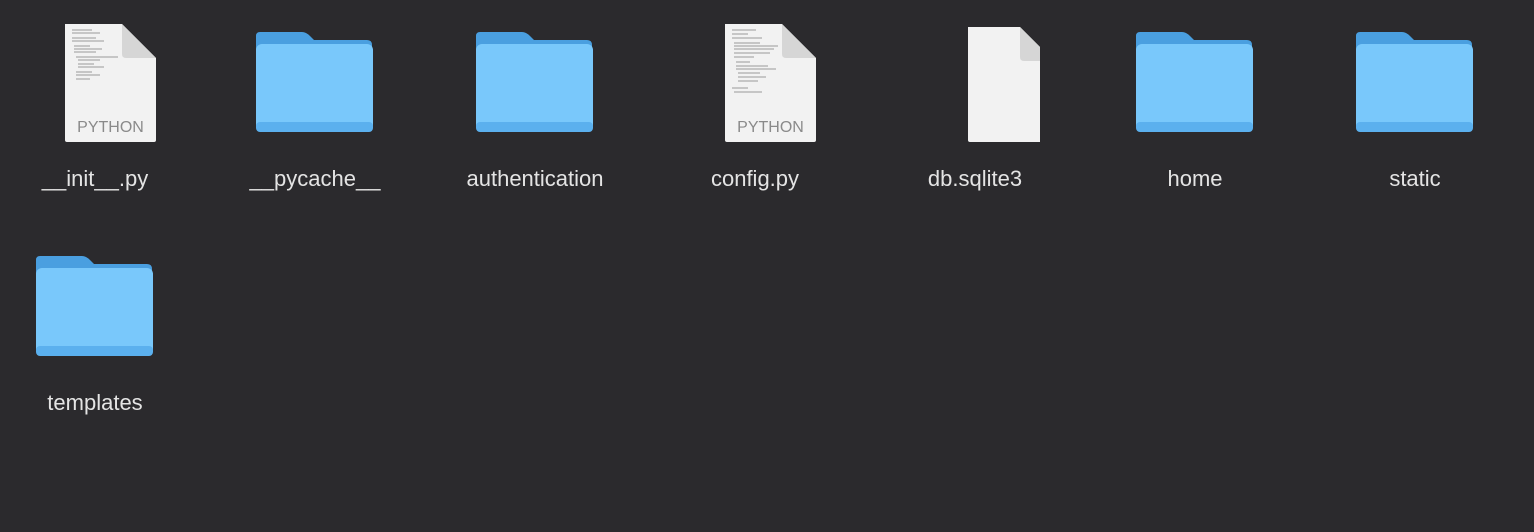 The width and height of the screenshot is (1534, 532). I want to click on folder-item-authentication: authentication, so click(535, 122).